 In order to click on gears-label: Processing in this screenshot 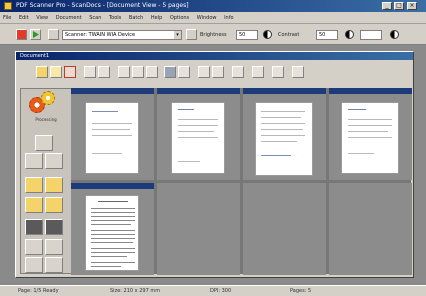, I will do `click(46, 119)`.